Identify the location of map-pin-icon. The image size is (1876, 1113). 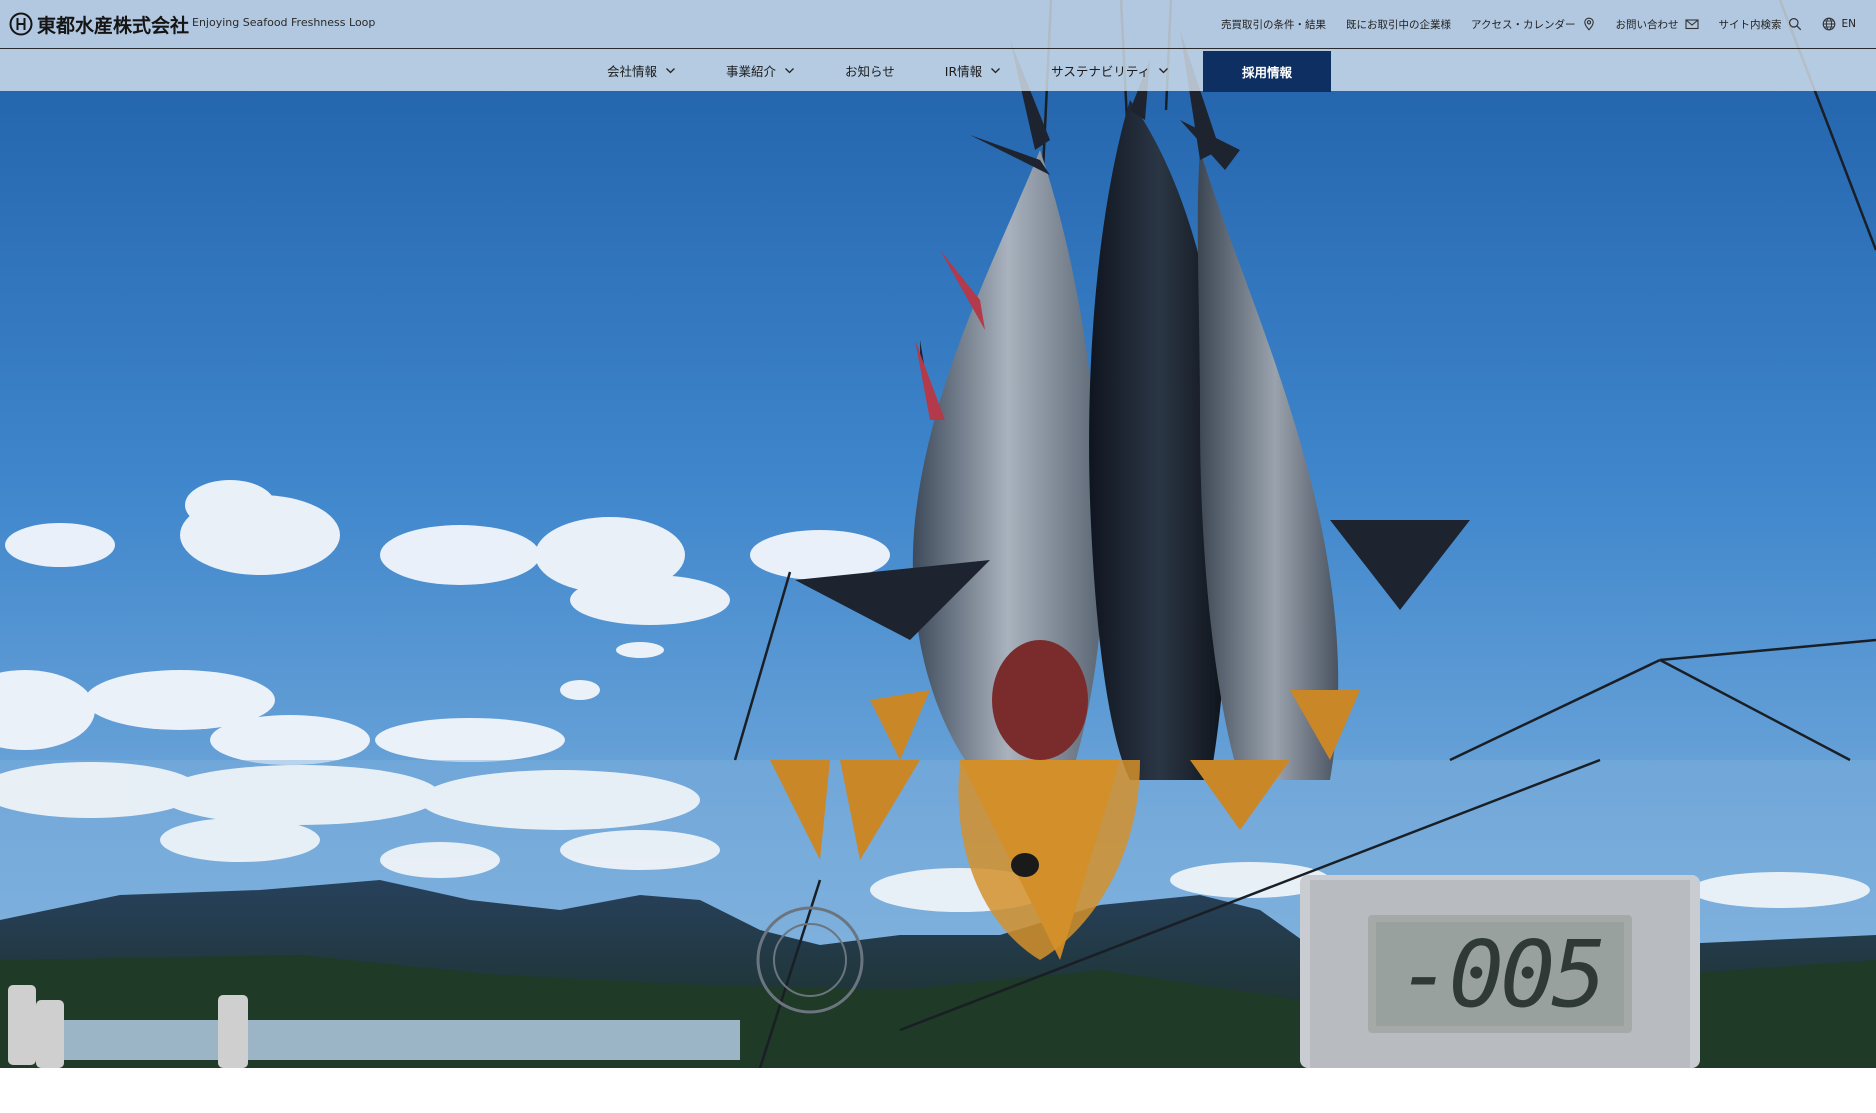
(1588, 24).